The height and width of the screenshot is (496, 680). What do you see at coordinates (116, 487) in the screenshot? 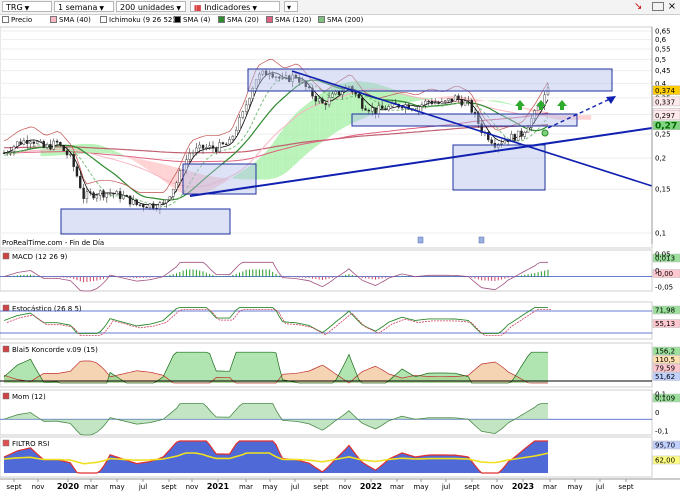
I see `x-tick-label: may` at bounding box center [116, 487].